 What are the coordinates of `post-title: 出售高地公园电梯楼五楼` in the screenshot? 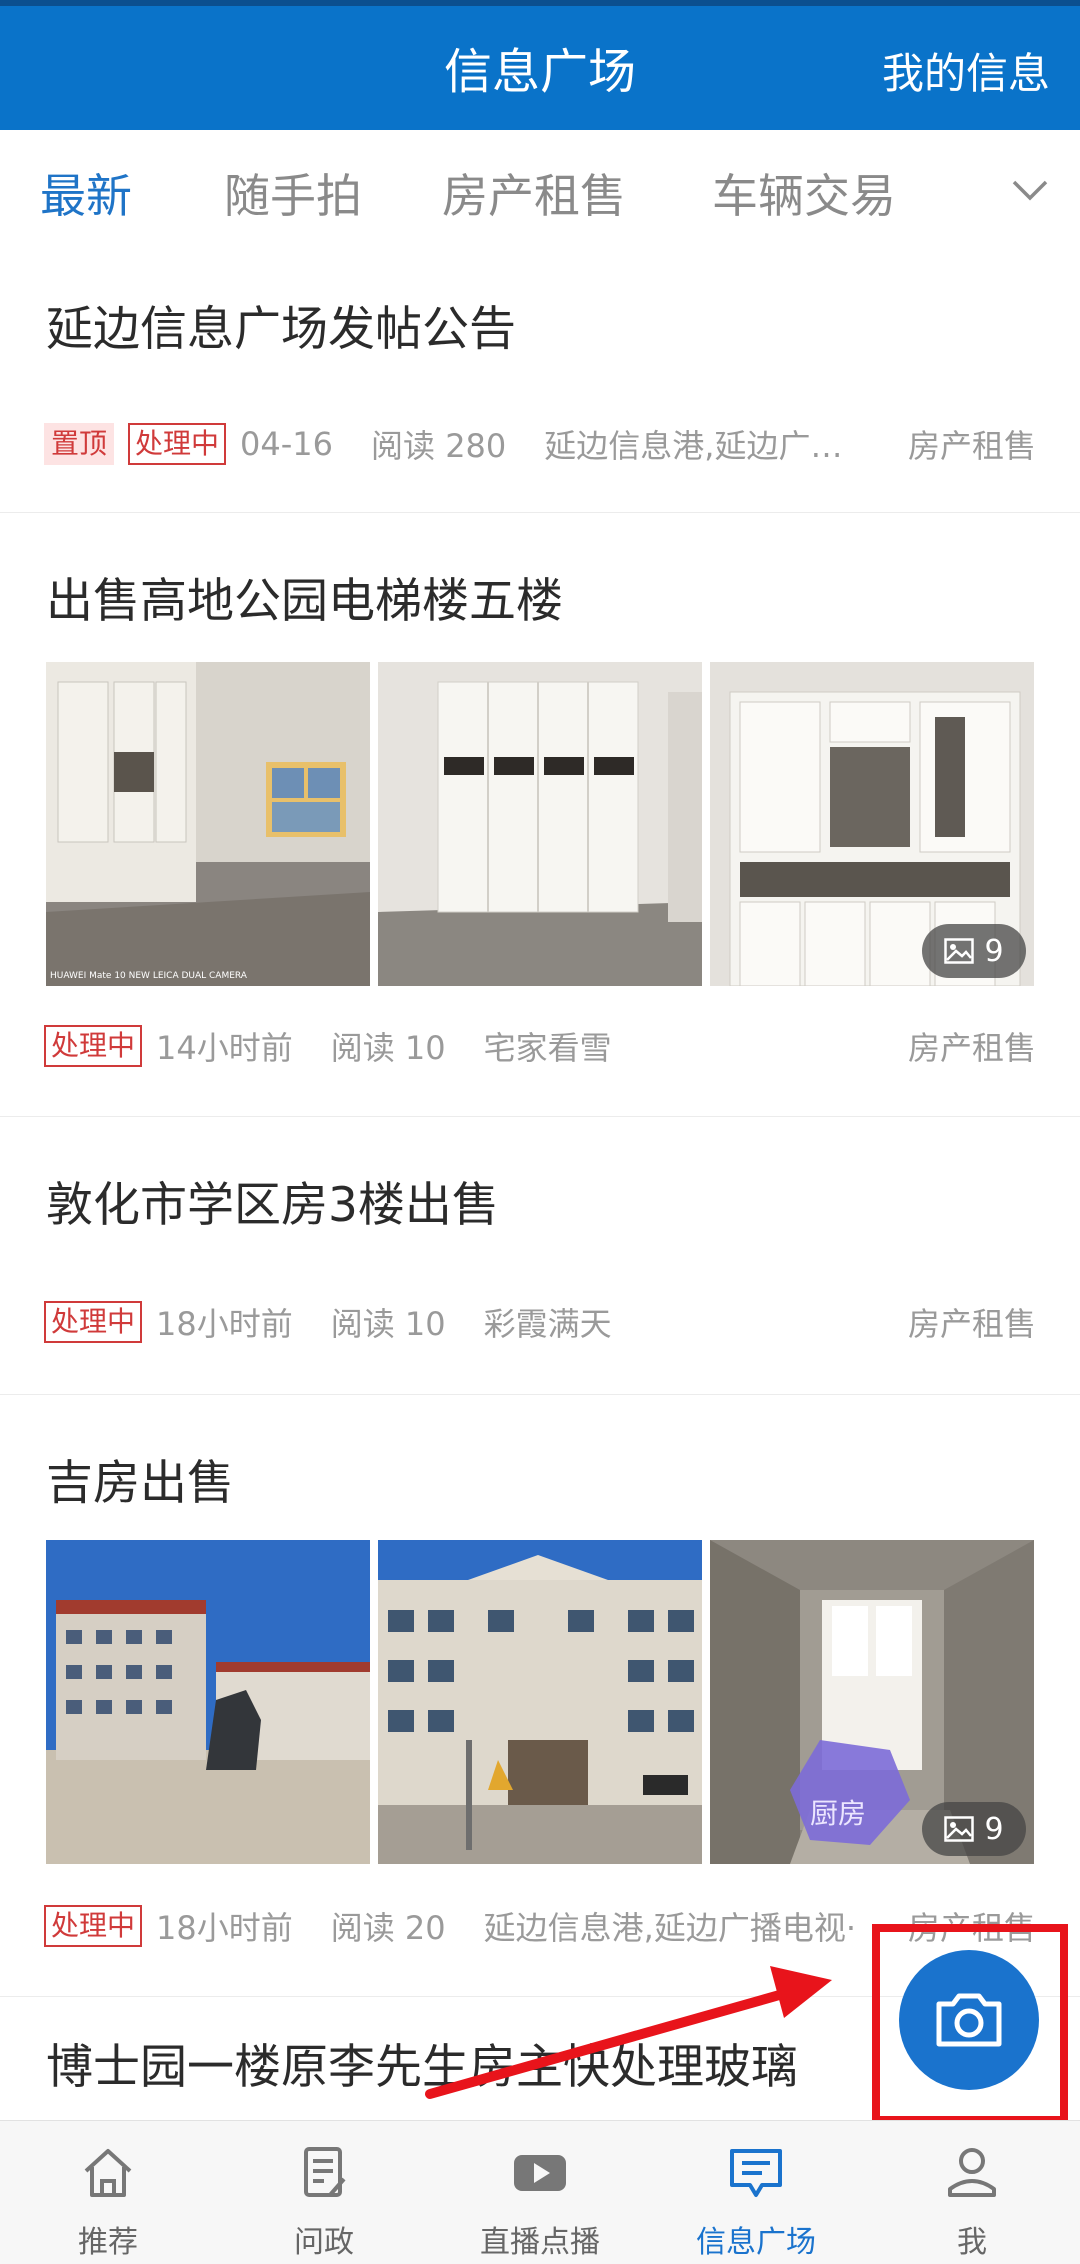 It's located at (304, 596).